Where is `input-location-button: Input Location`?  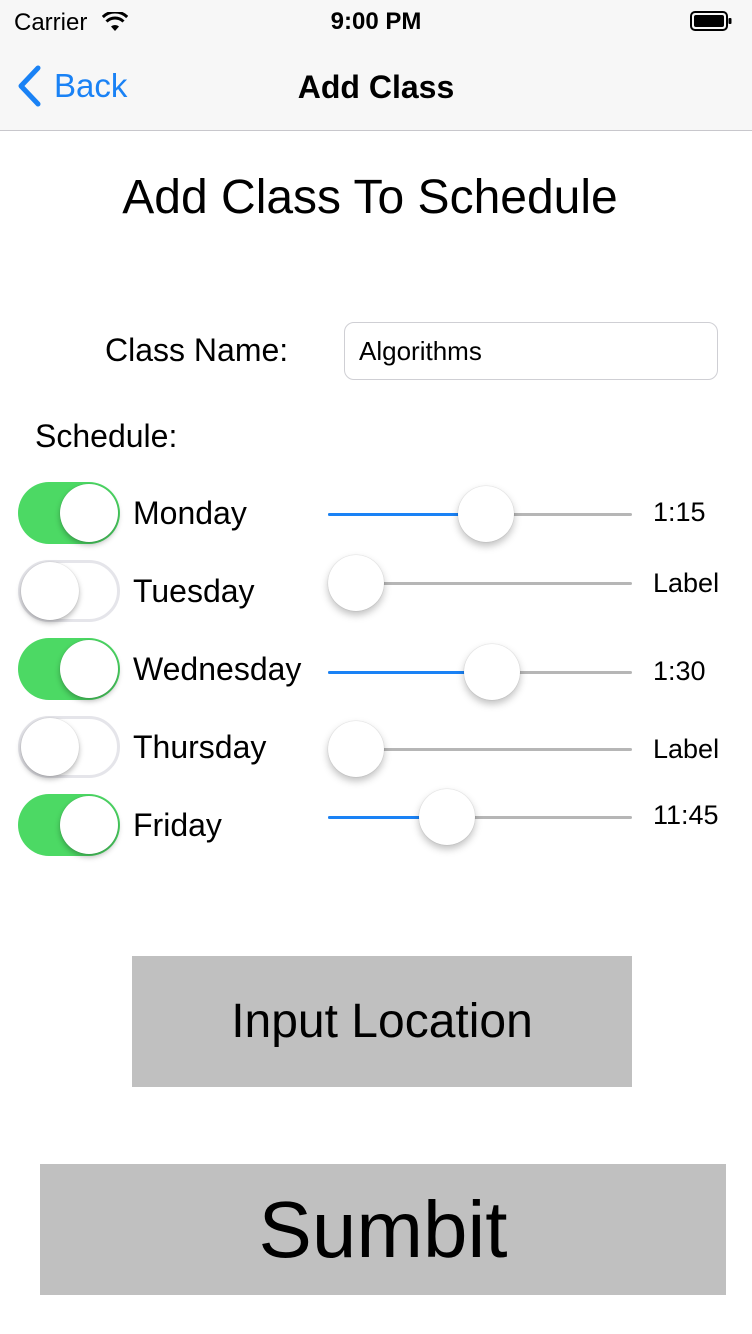 input-location-button: Input Location is located at coordinates (382, 1021).